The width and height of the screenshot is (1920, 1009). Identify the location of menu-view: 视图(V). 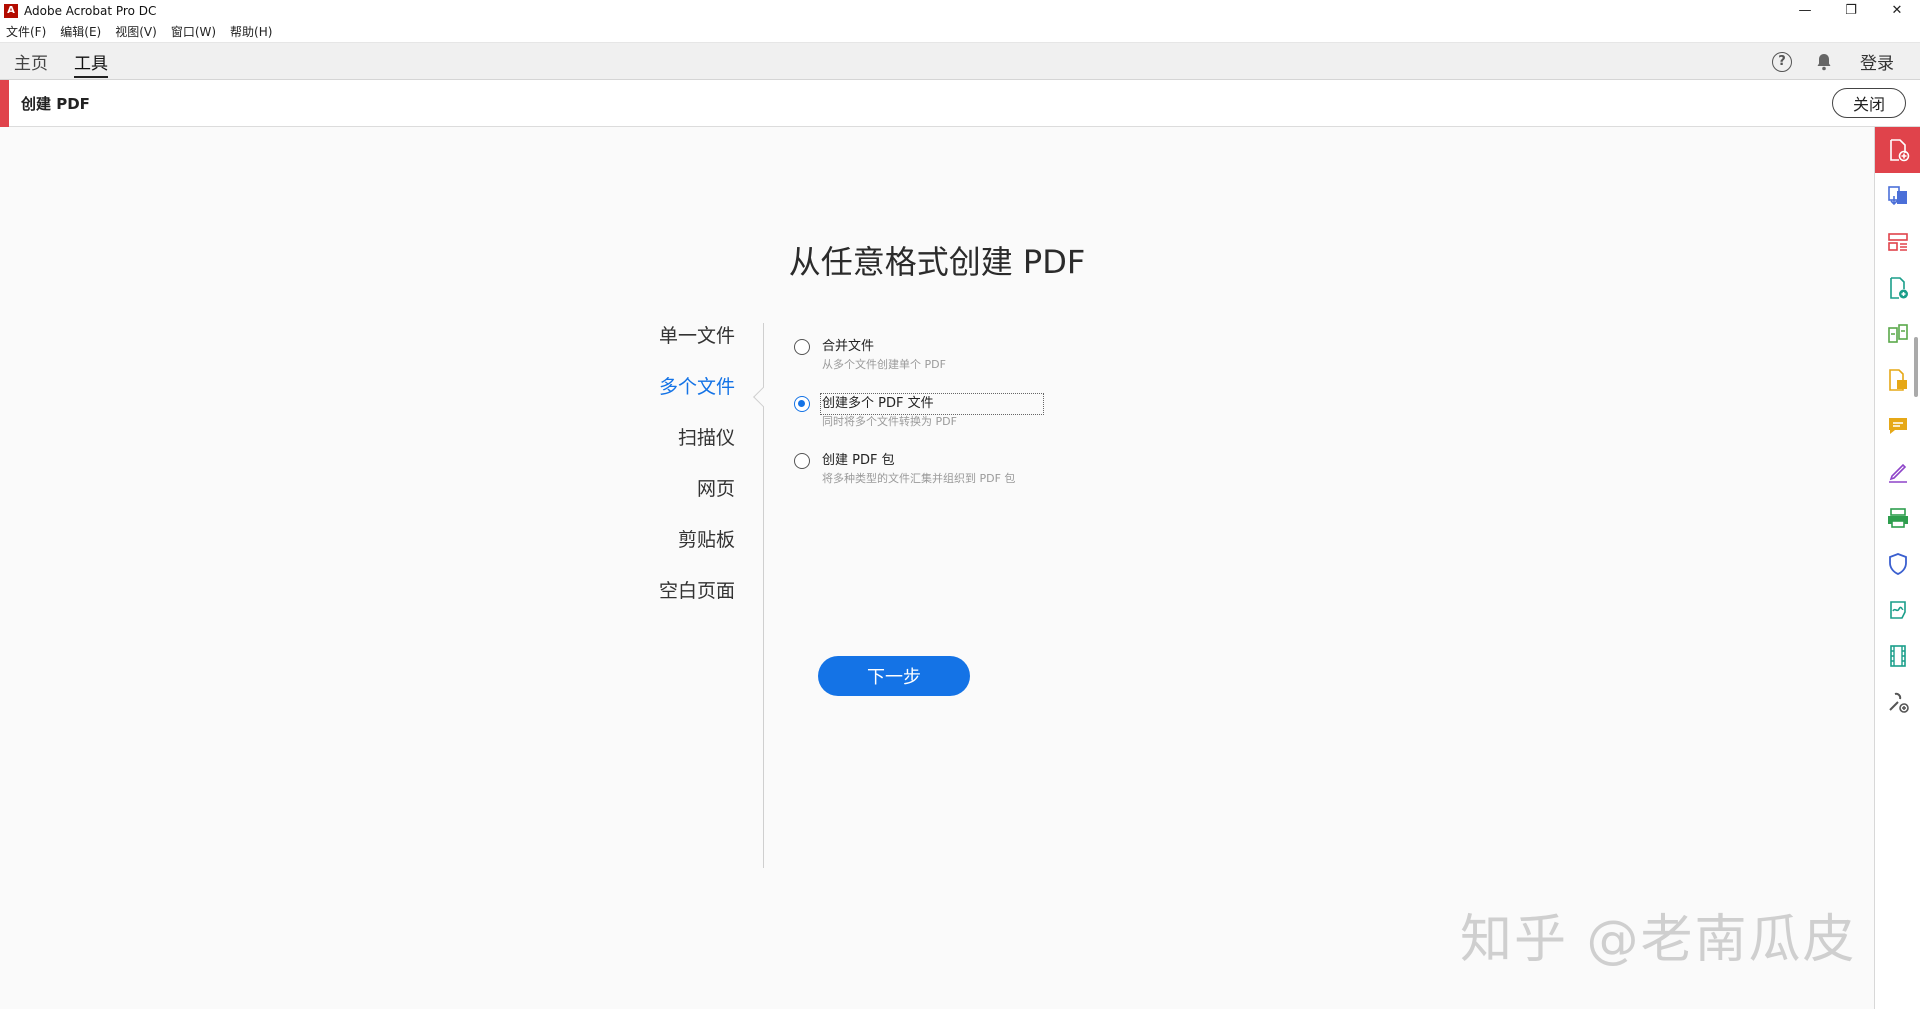
(136, 31).